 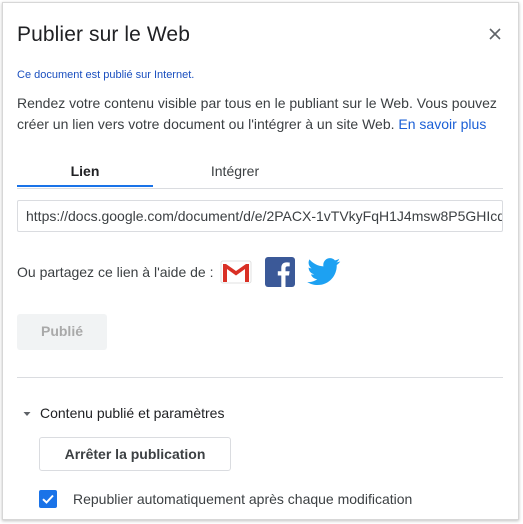 I want to click on section-title: Contenu publié et paramètres, so click(x=132, y=413).